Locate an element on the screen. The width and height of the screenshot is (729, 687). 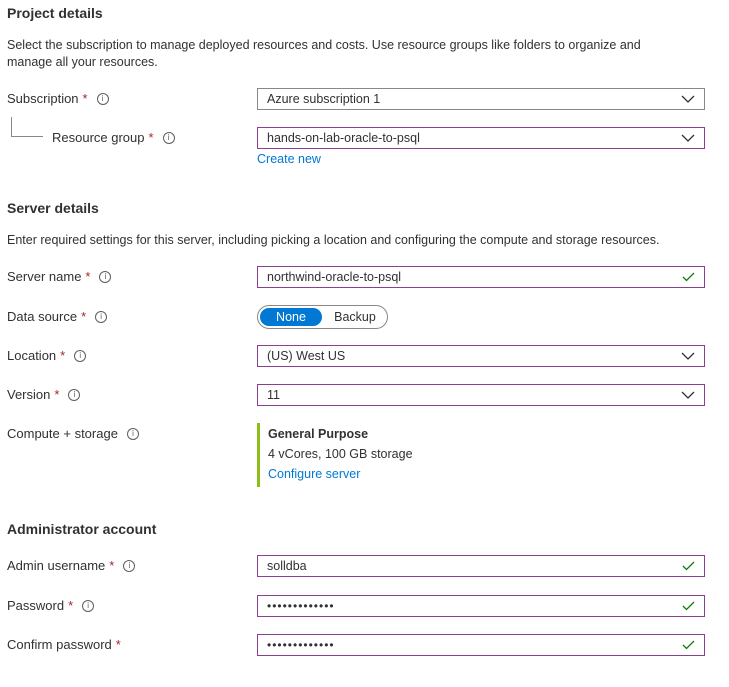
data-source-toggle: None Backup is located at coordinates (322, 317).